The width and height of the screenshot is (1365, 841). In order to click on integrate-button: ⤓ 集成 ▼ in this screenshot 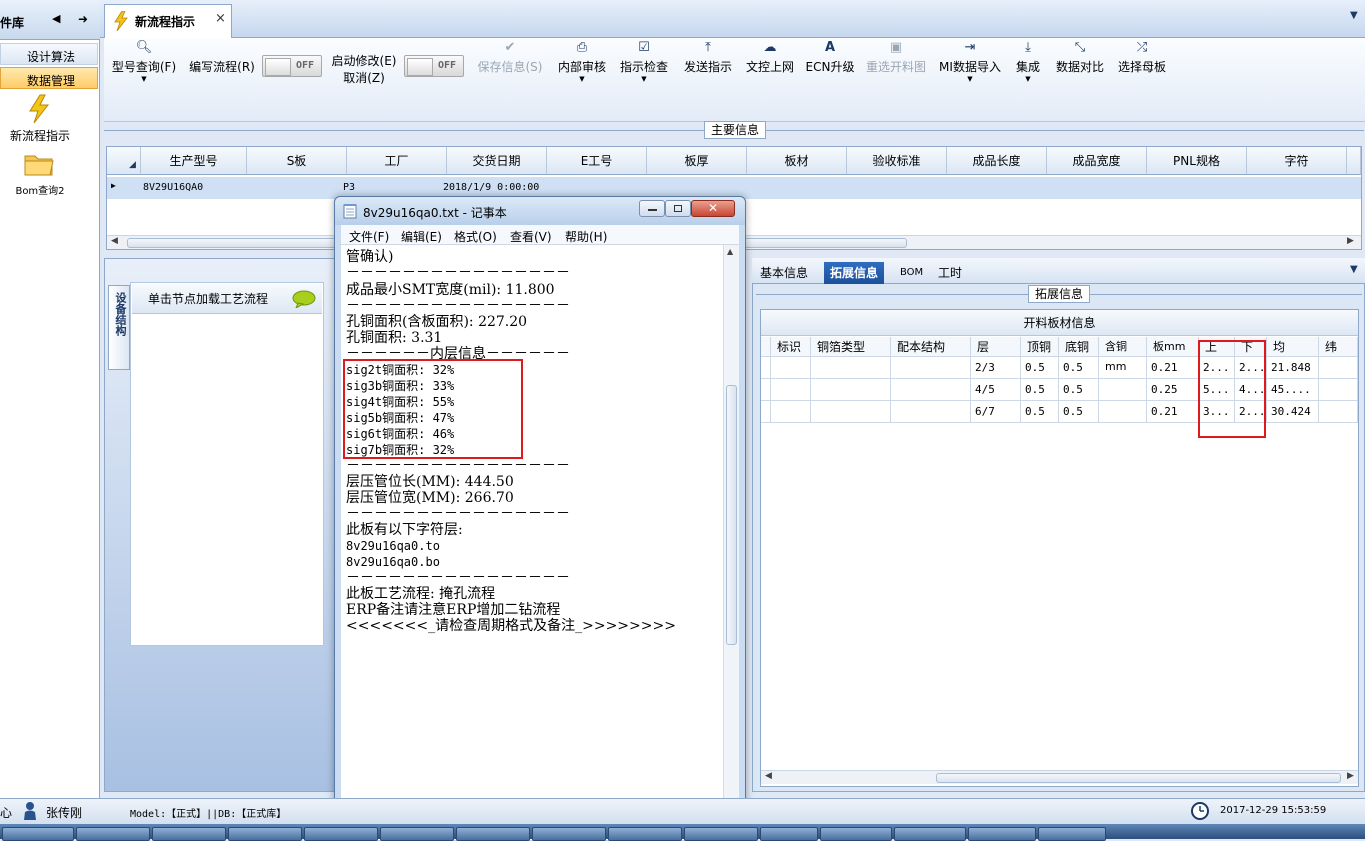, I will do `click(1028, 63)`.